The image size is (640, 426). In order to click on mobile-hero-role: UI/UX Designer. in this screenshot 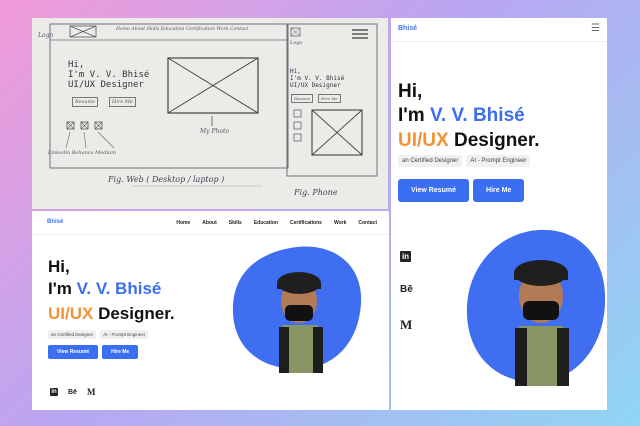, I will do `click(469, 141)`.